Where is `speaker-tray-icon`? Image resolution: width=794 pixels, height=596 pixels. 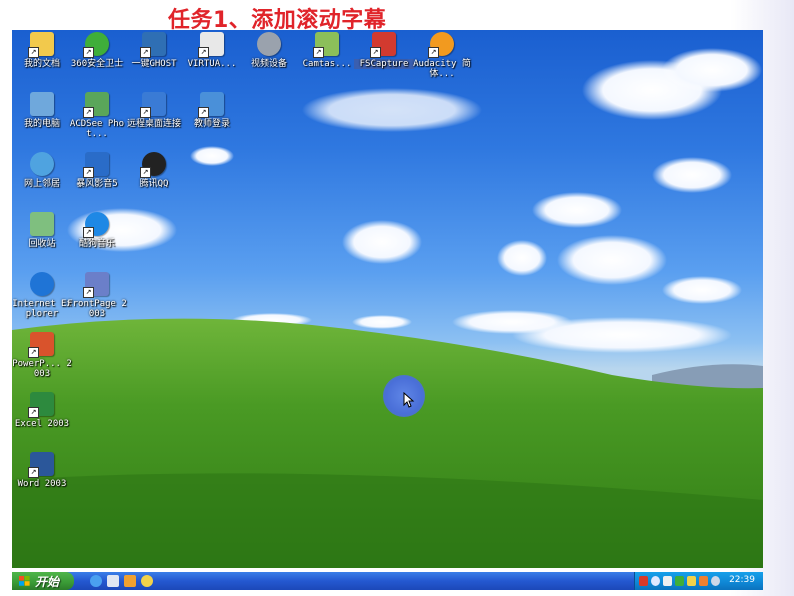
speaker-tray-icon is located at coordinates (715, 581).